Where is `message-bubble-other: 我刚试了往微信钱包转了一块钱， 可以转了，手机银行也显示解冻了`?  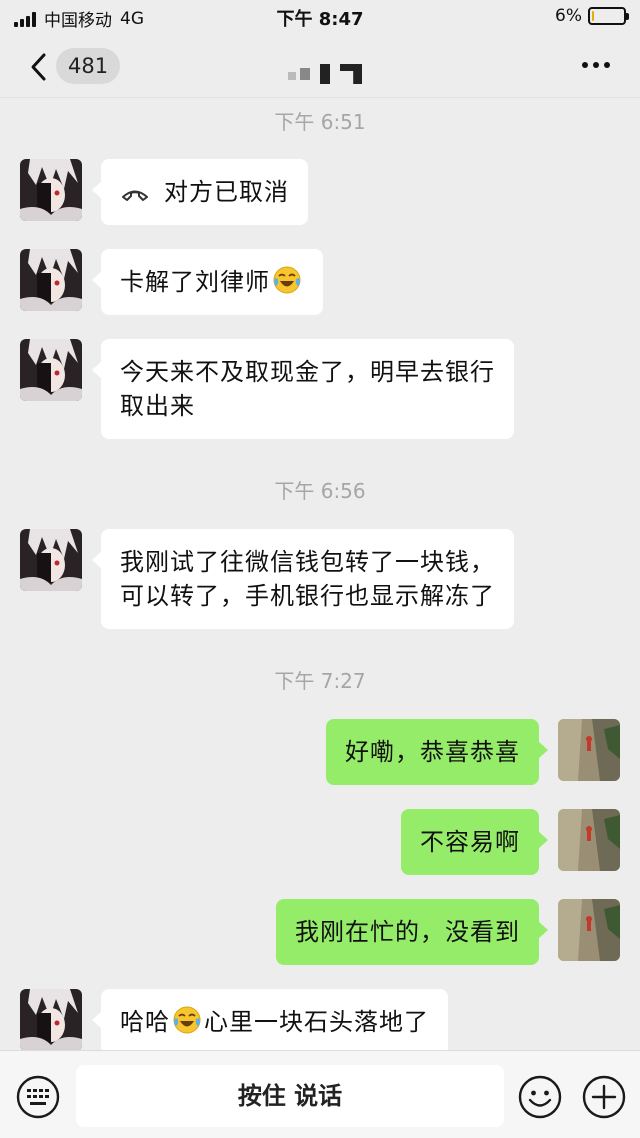 message-bubble-other: 我刚试了往微信钱包转了一块钱， 可以转了，手机银行也显示解冻了 is located at coordinates (303, 579).